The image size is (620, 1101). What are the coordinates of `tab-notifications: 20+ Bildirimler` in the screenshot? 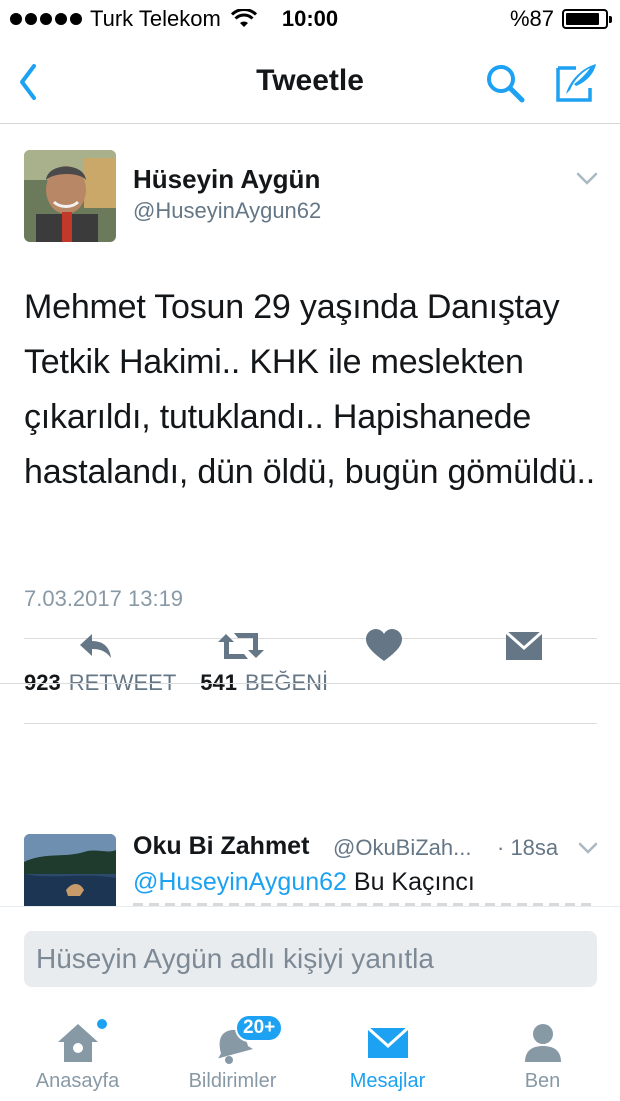 It's located at (232, 1053).